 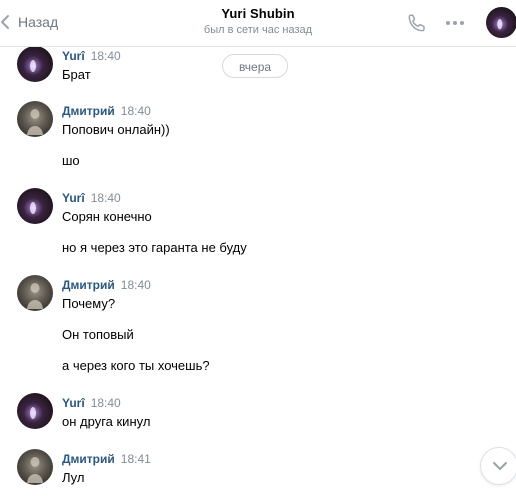 What do you see at coordinates (501, 22) in the screenshot?
I see `contact-avatar` at bounding box center [501, 22].